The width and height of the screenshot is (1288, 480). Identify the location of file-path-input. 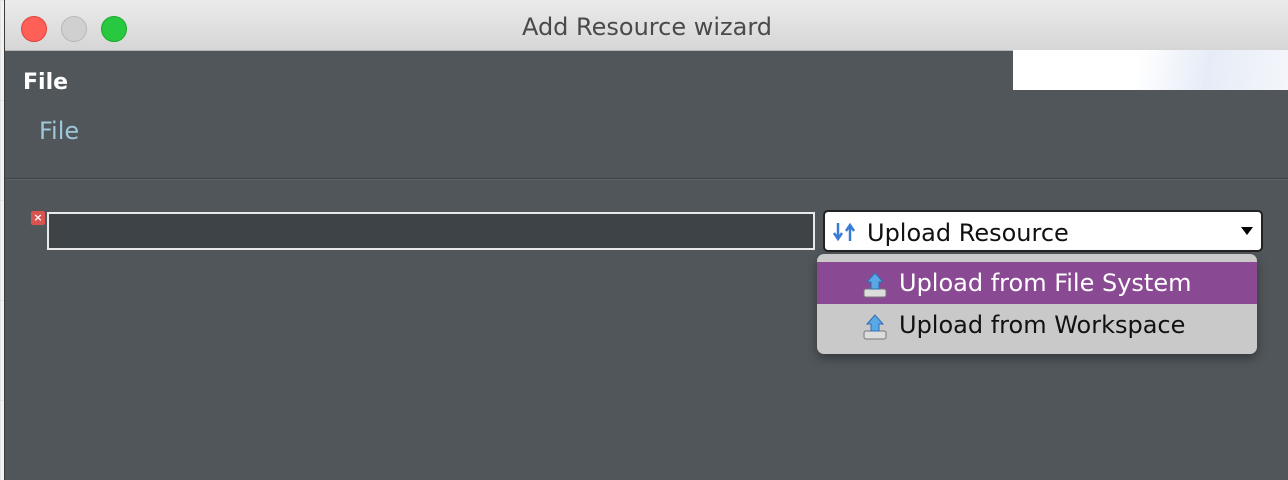
(431, 231).